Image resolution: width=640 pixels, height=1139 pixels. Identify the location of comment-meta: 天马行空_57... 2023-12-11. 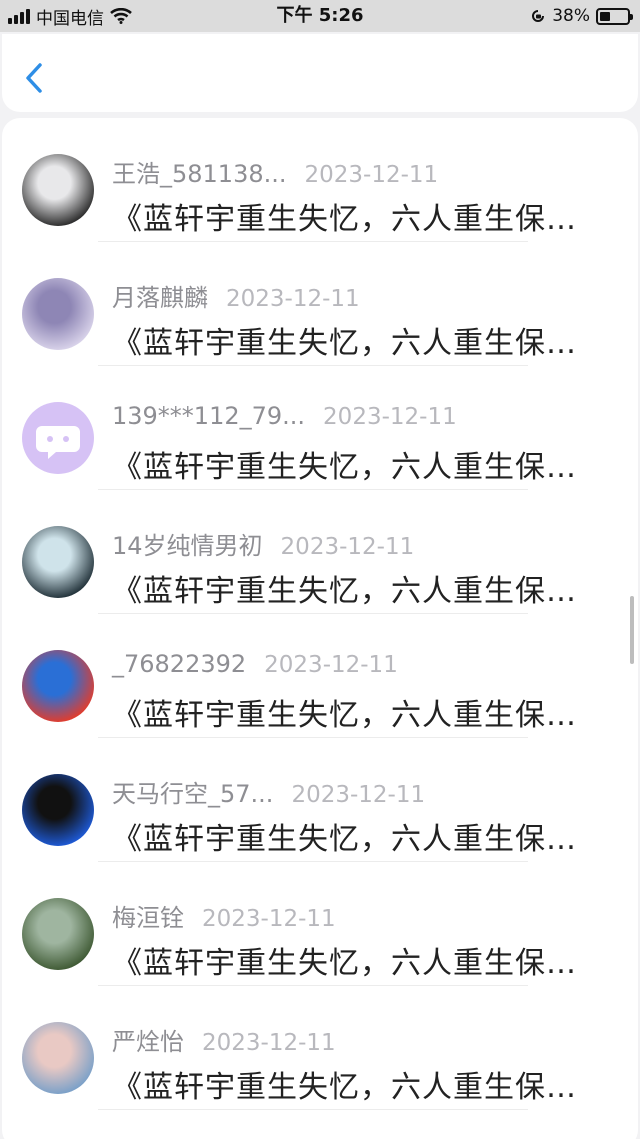
(268, 791).